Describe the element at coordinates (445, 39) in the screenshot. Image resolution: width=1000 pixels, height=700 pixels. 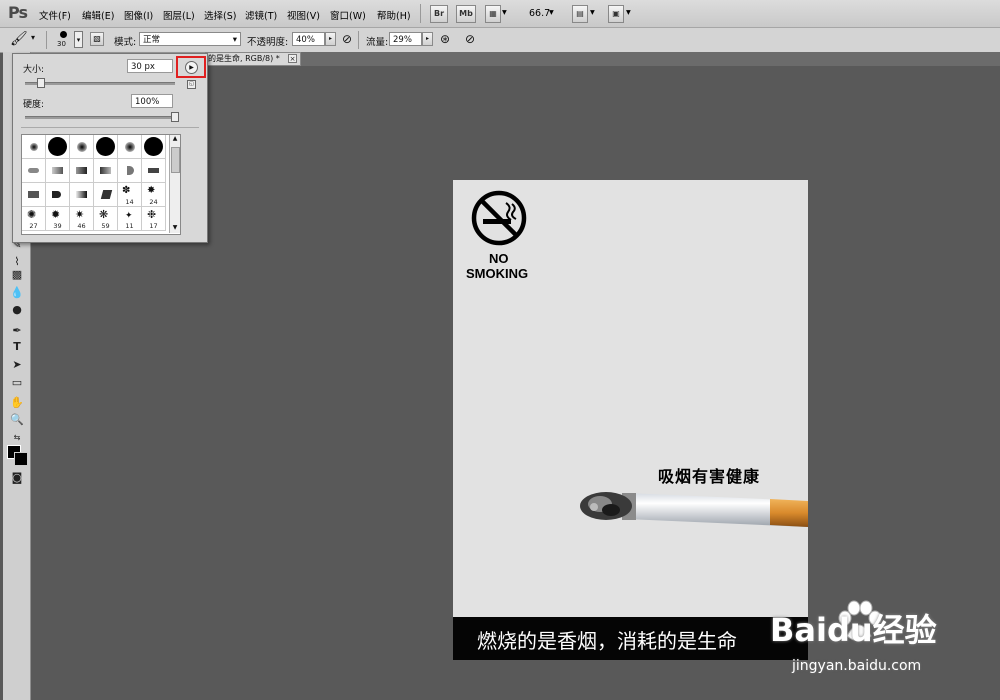
I see `airbrush-icon: ⊛` at that location.